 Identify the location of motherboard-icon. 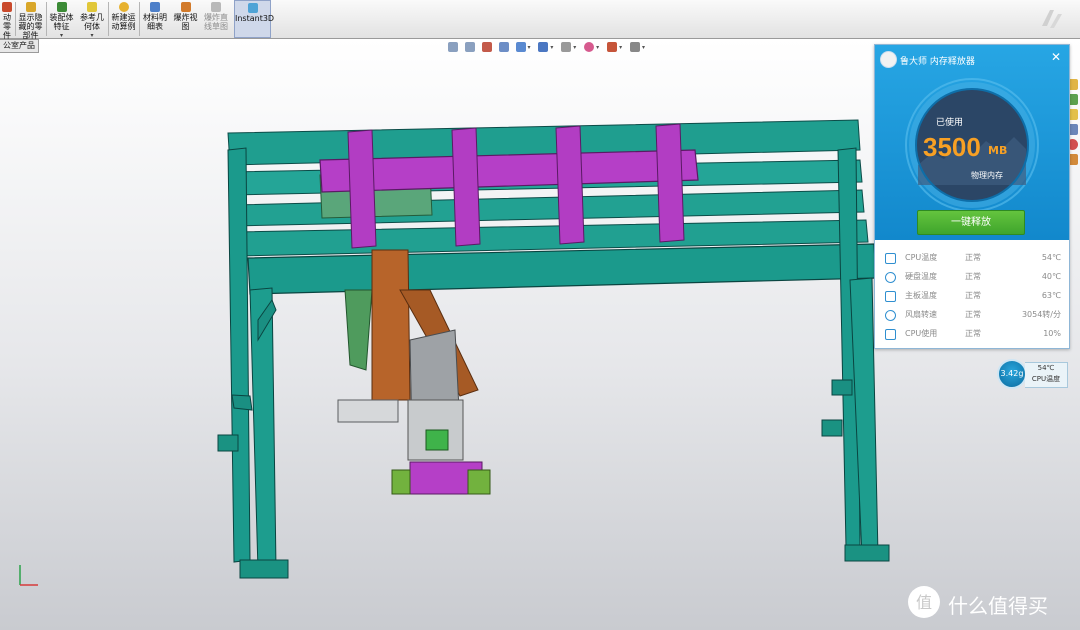
(890, 296).